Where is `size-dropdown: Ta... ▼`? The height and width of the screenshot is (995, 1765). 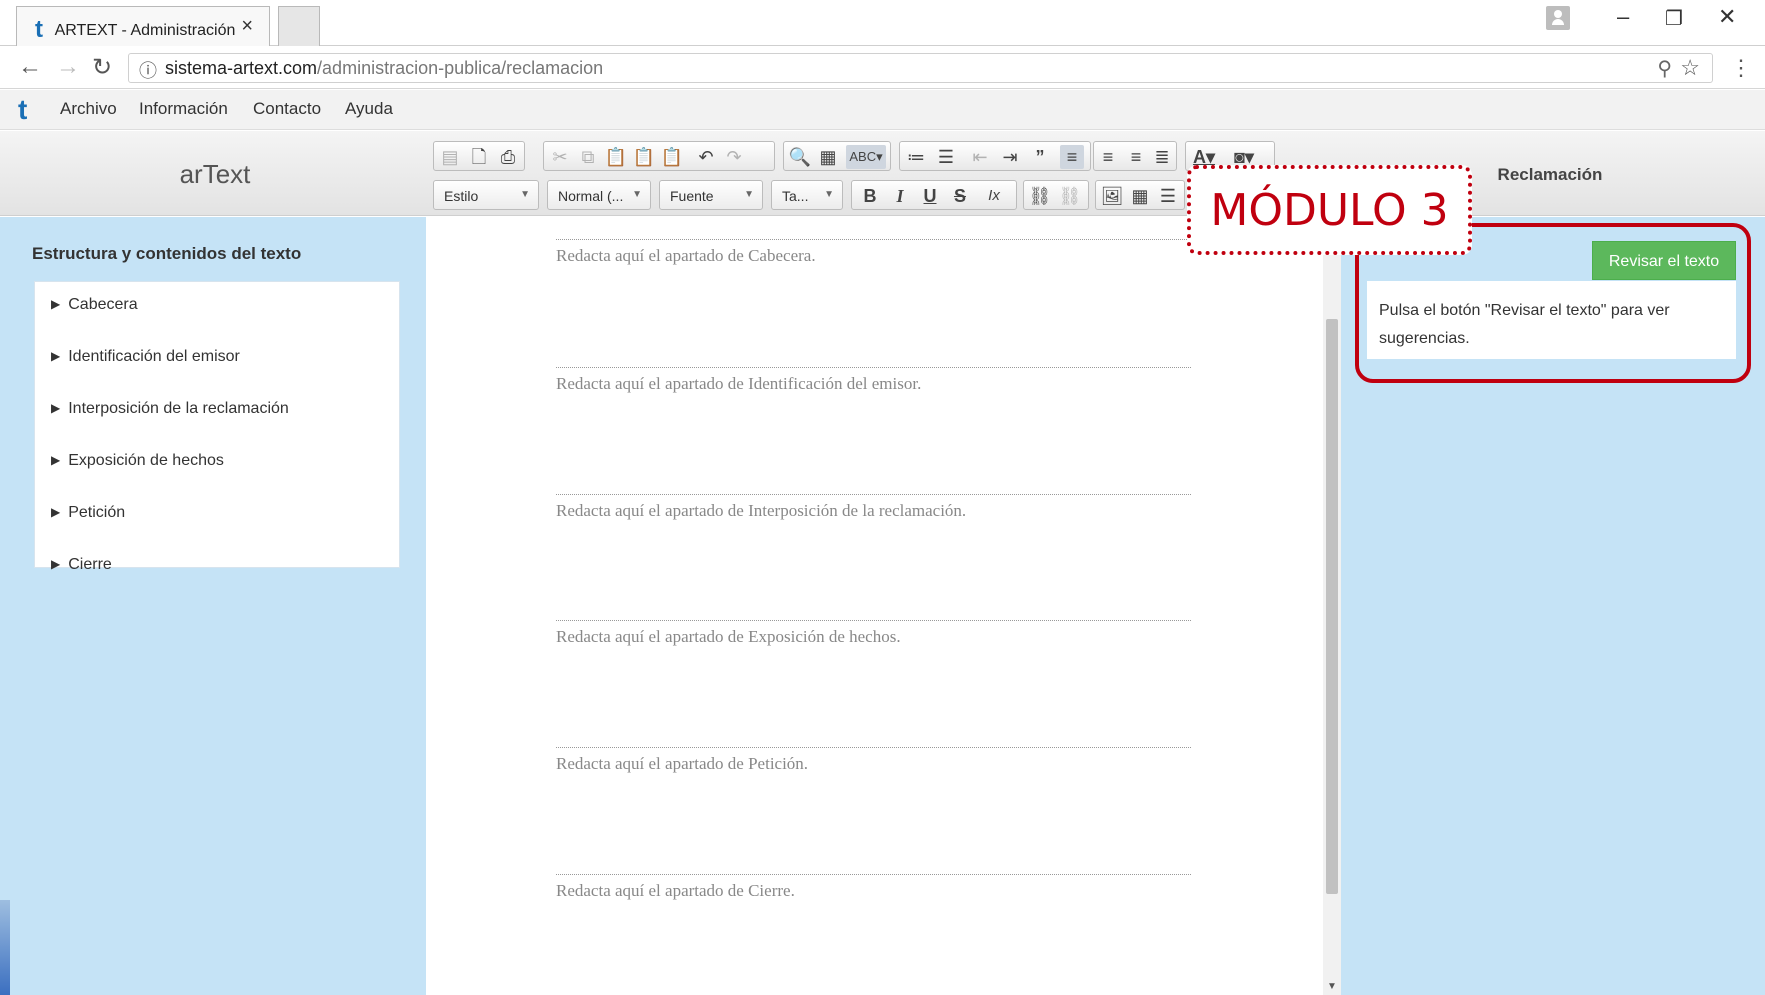
size-dropdown: Ta... ▼ is located at coordinates (807, 195).